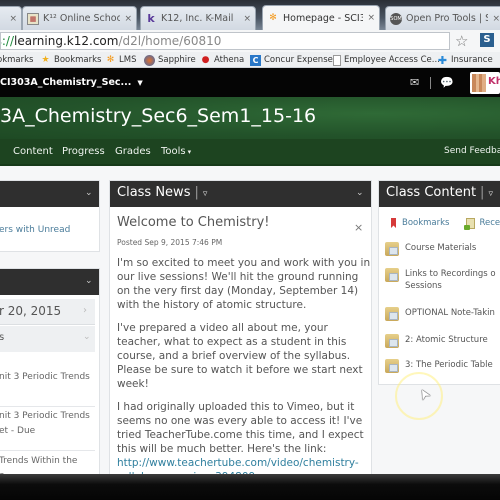 This screenshot has width=500, height=500. Describe the element at coordinates (240, 194) in the screenshot. I see `widget-header: Class News | ▿ ⌄` at that location.